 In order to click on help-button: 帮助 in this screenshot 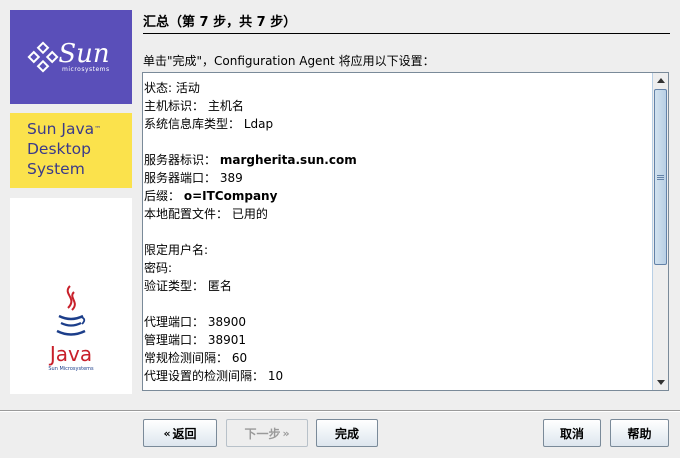, I will do `click(639, 433)`.